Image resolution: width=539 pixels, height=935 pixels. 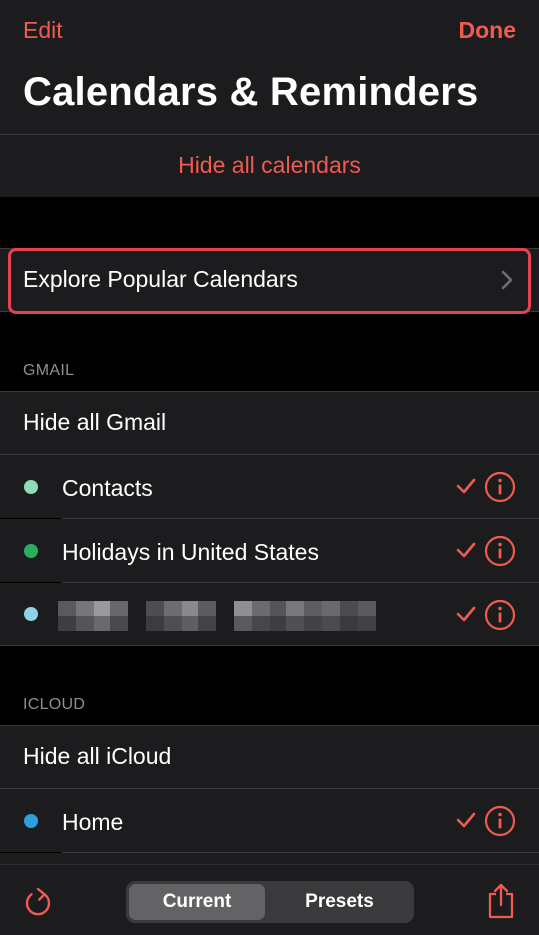 I want to click on segment-current: Current, so click(x=197, y=902).